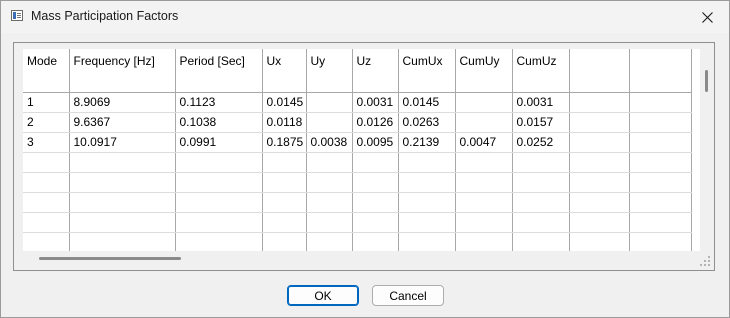 The width and height of the screenshot is (730, 318). What do you see at coordinates (375, 142) in the screenshot?
I see `table-cell: 0.0095` at bounding box center [375, 142].